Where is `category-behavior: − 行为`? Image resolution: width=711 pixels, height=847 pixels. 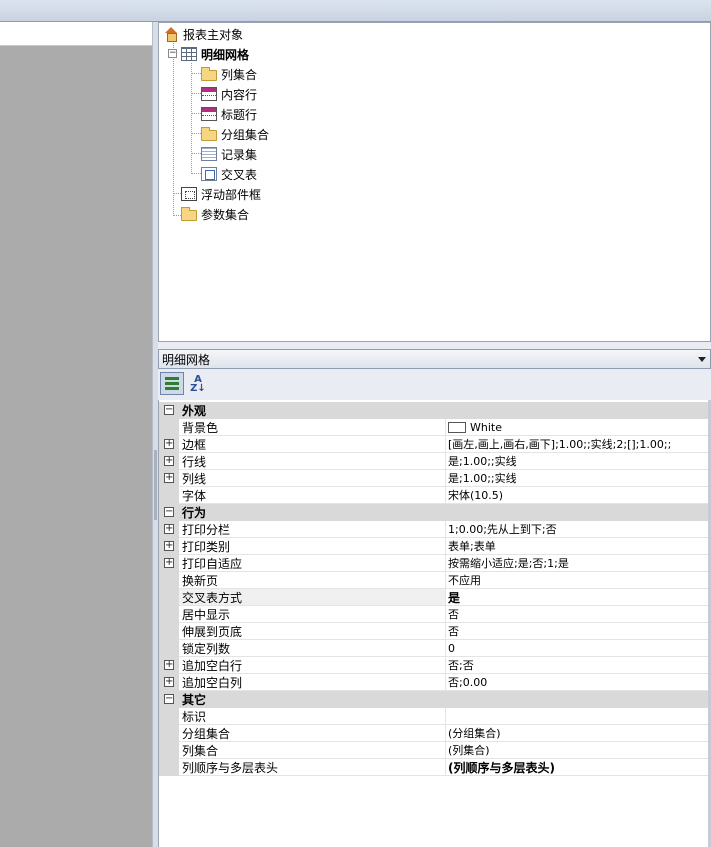 category-behavior: − 行为 is located at coordinates (435, 512).